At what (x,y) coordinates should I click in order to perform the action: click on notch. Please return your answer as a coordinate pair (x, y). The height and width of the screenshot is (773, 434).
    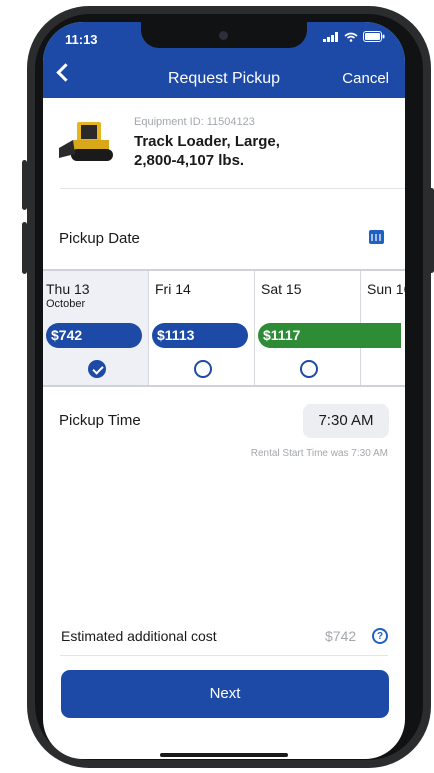
    Looking at the image, I should click on (224, 35).